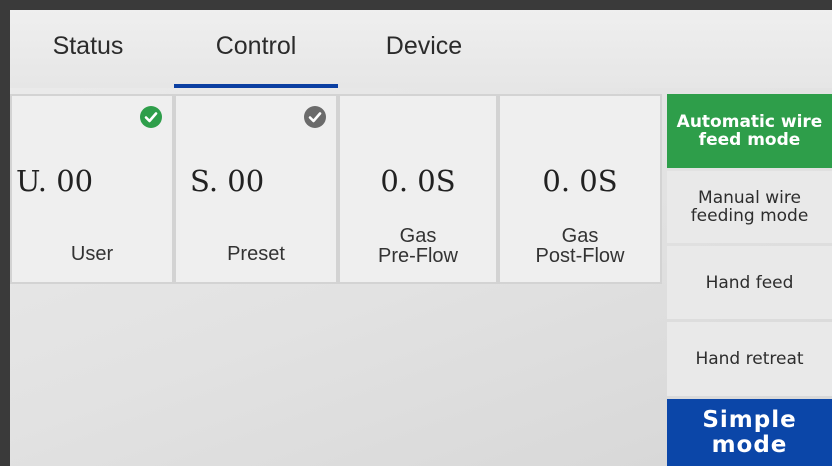 The height and width of the screenshot is (466, 832). I want to click on simple-mode-label-line1: Simple, so click(749, 419).